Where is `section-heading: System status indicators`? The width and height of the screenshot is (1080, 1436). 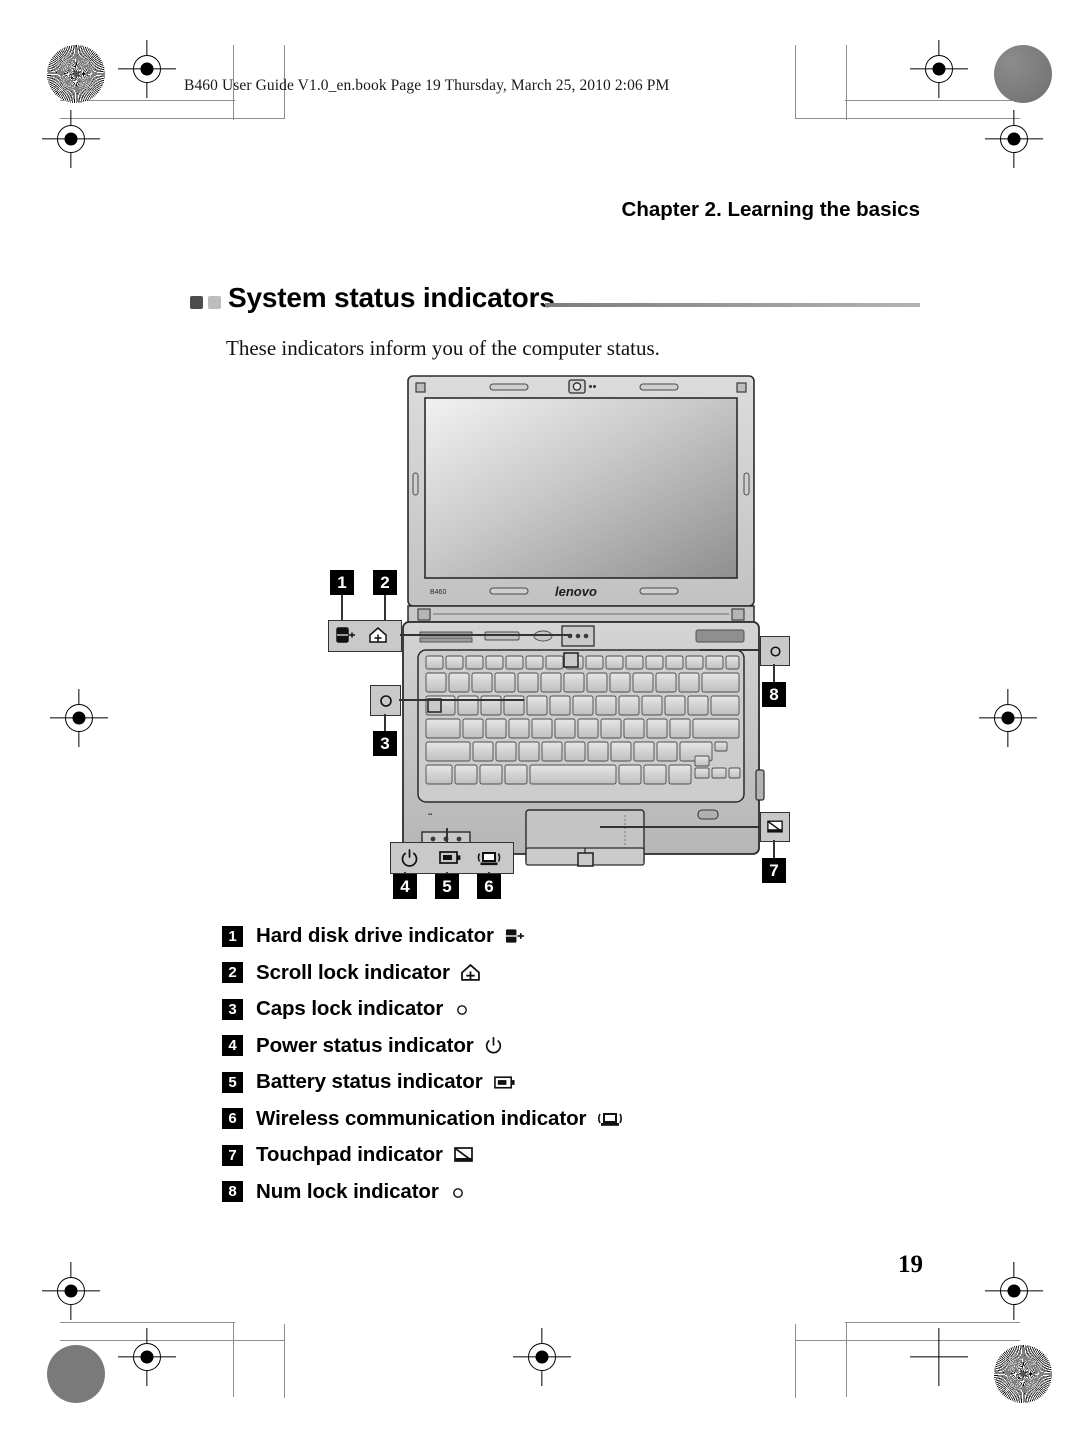
section-heading: System status indicators is located at coordinates (555, 305).